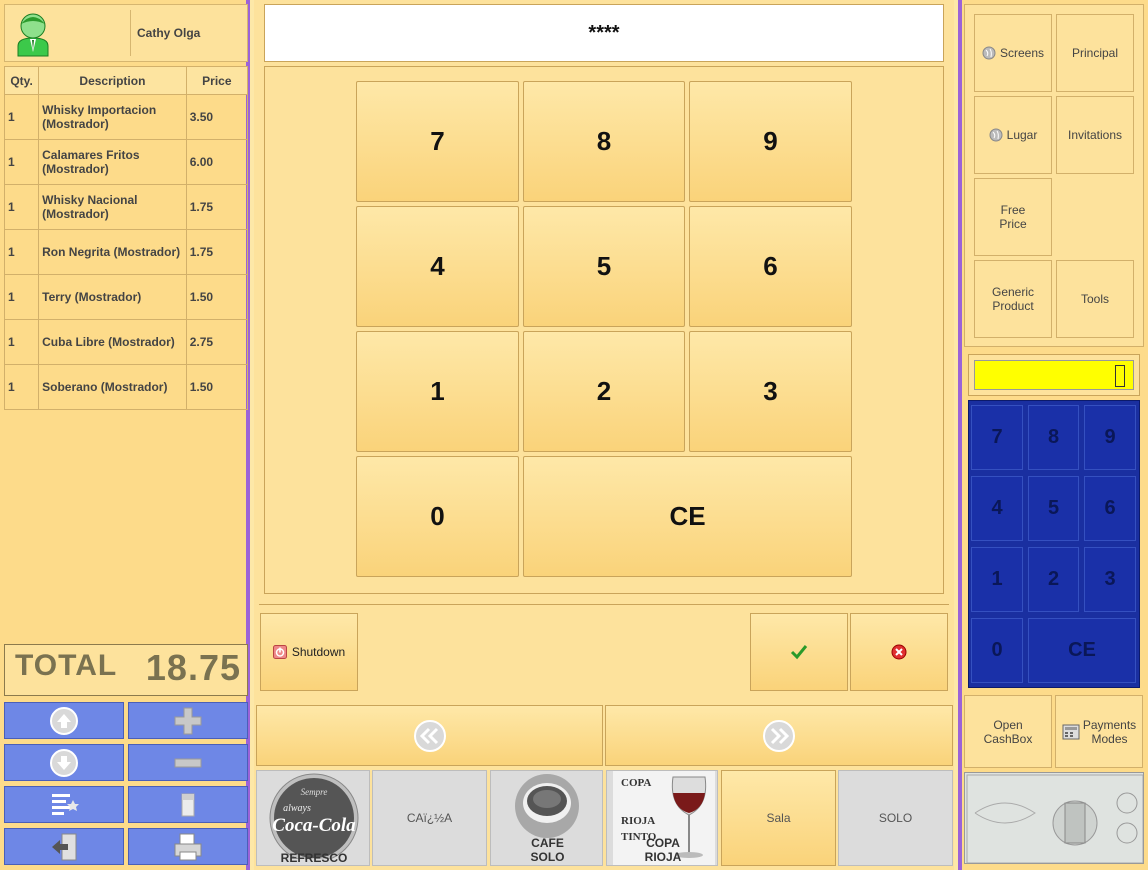  What do you see at coordinates (217, 80) in the screenshot?
I see `column-header-price: Price` at bounding box center [217, 80].